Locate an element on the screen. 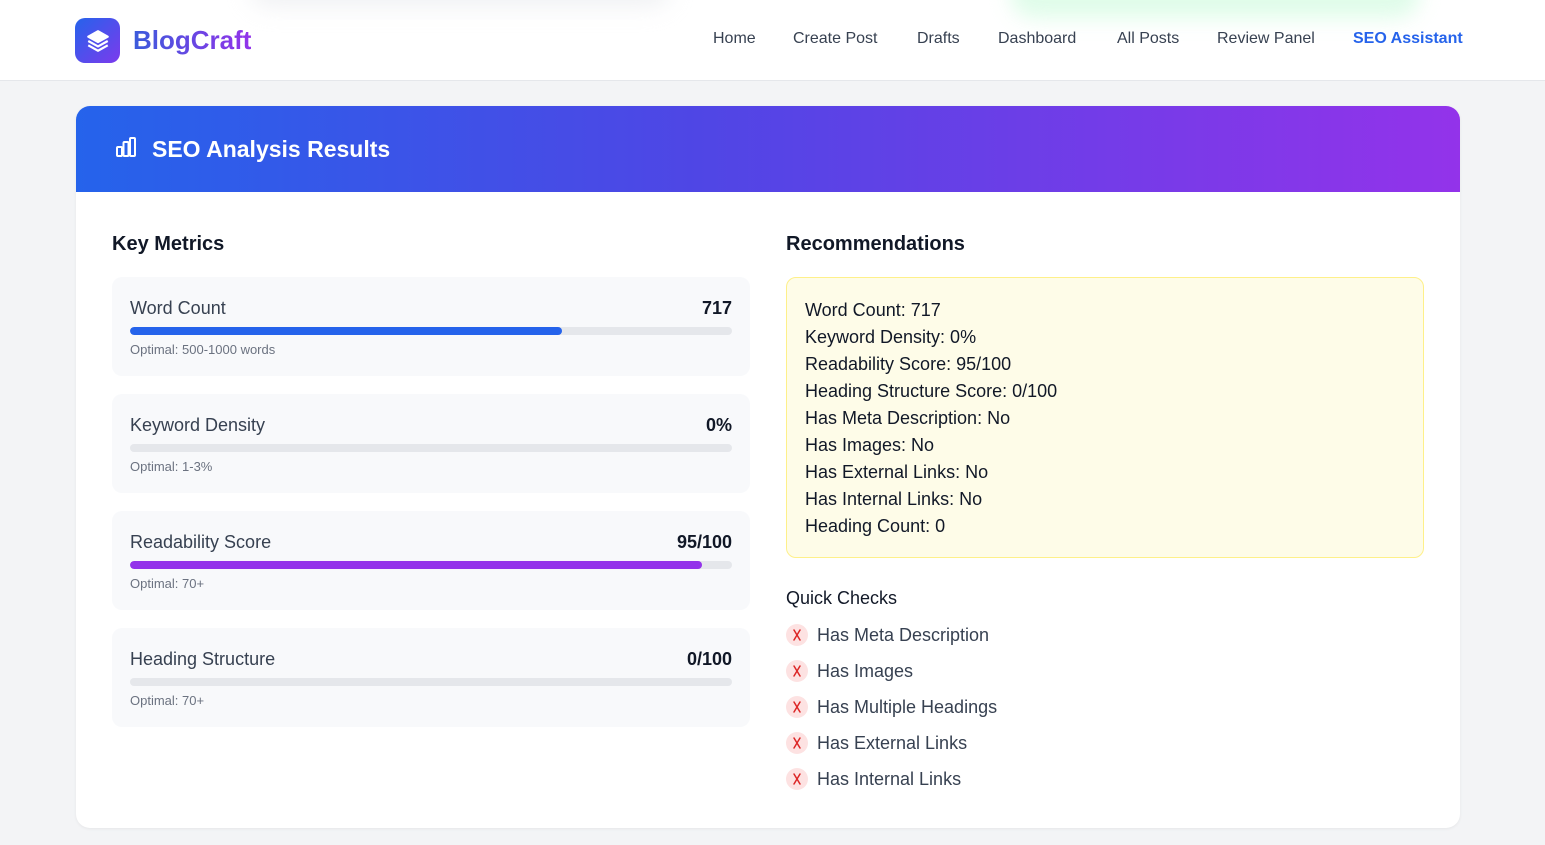 This screenshot has height=845, width=1545. metric-hint: Optimal: 500-1000 words is located at coordinates (203, 349).